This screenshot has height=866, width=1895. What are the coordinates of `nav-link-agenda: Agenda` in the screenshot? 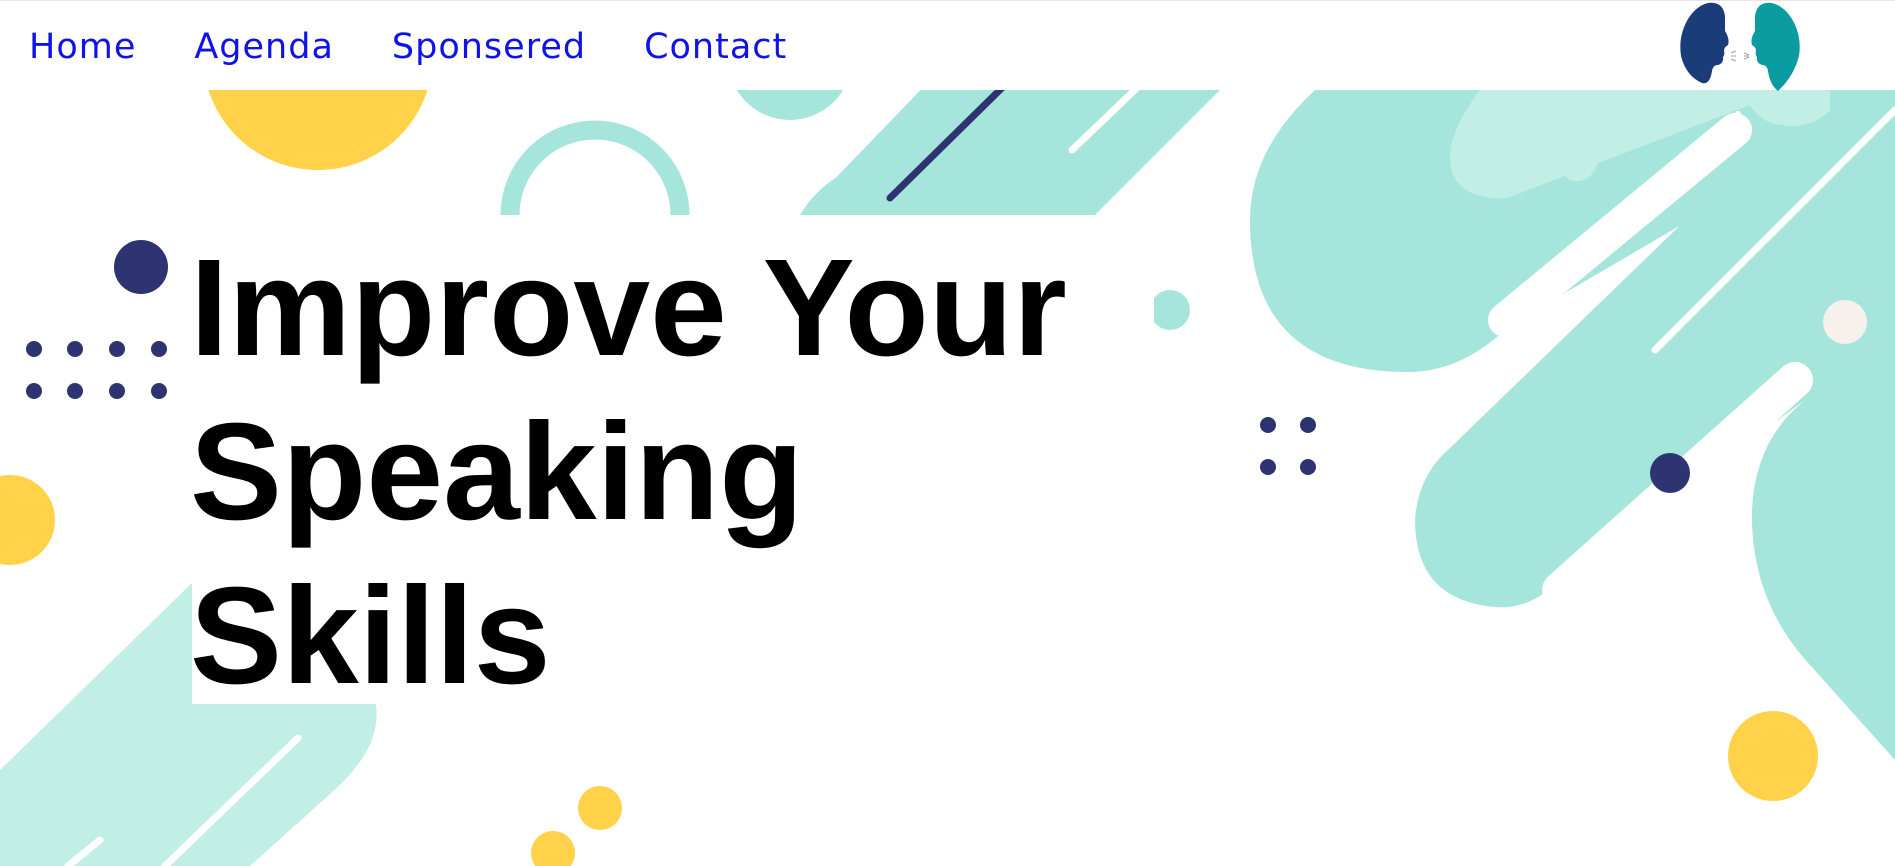 It's located at (264, 47).